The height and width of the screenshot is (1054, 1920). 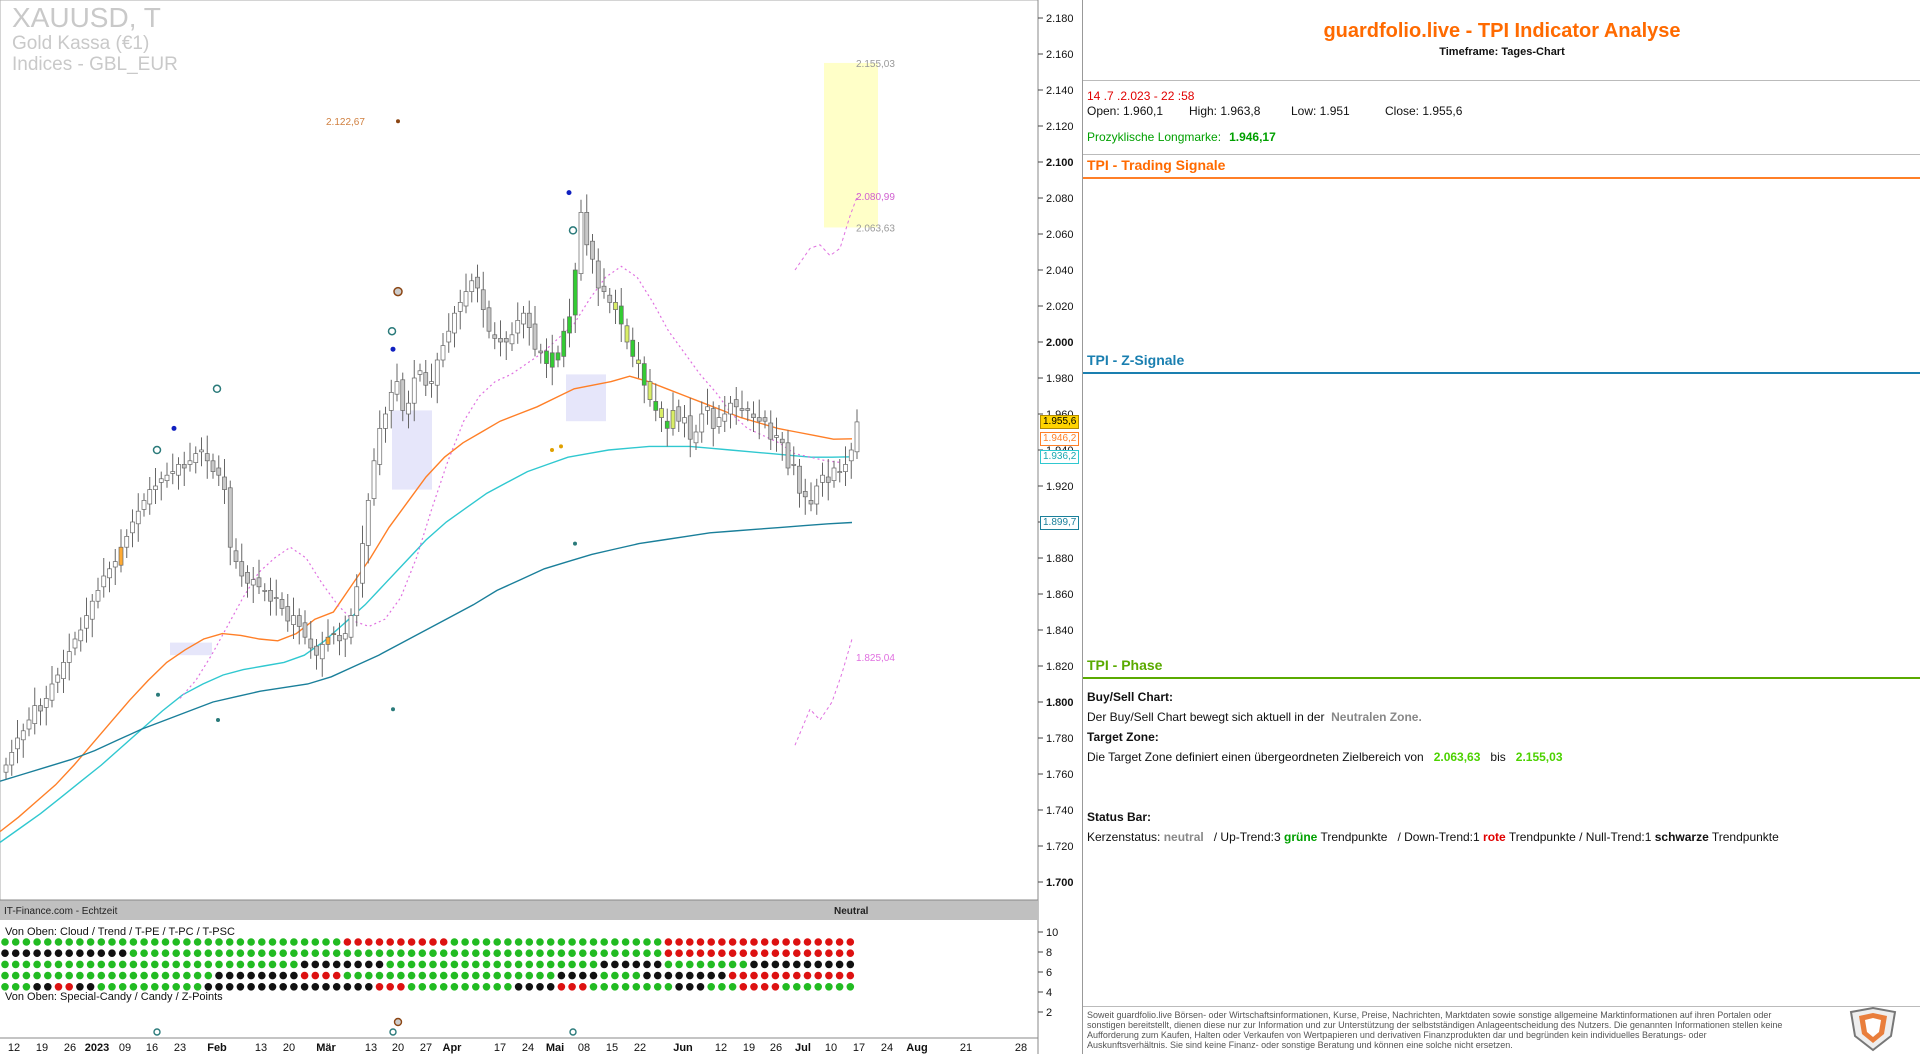 I want to click on status-black: schwarze, so click(x=1681, y=837).